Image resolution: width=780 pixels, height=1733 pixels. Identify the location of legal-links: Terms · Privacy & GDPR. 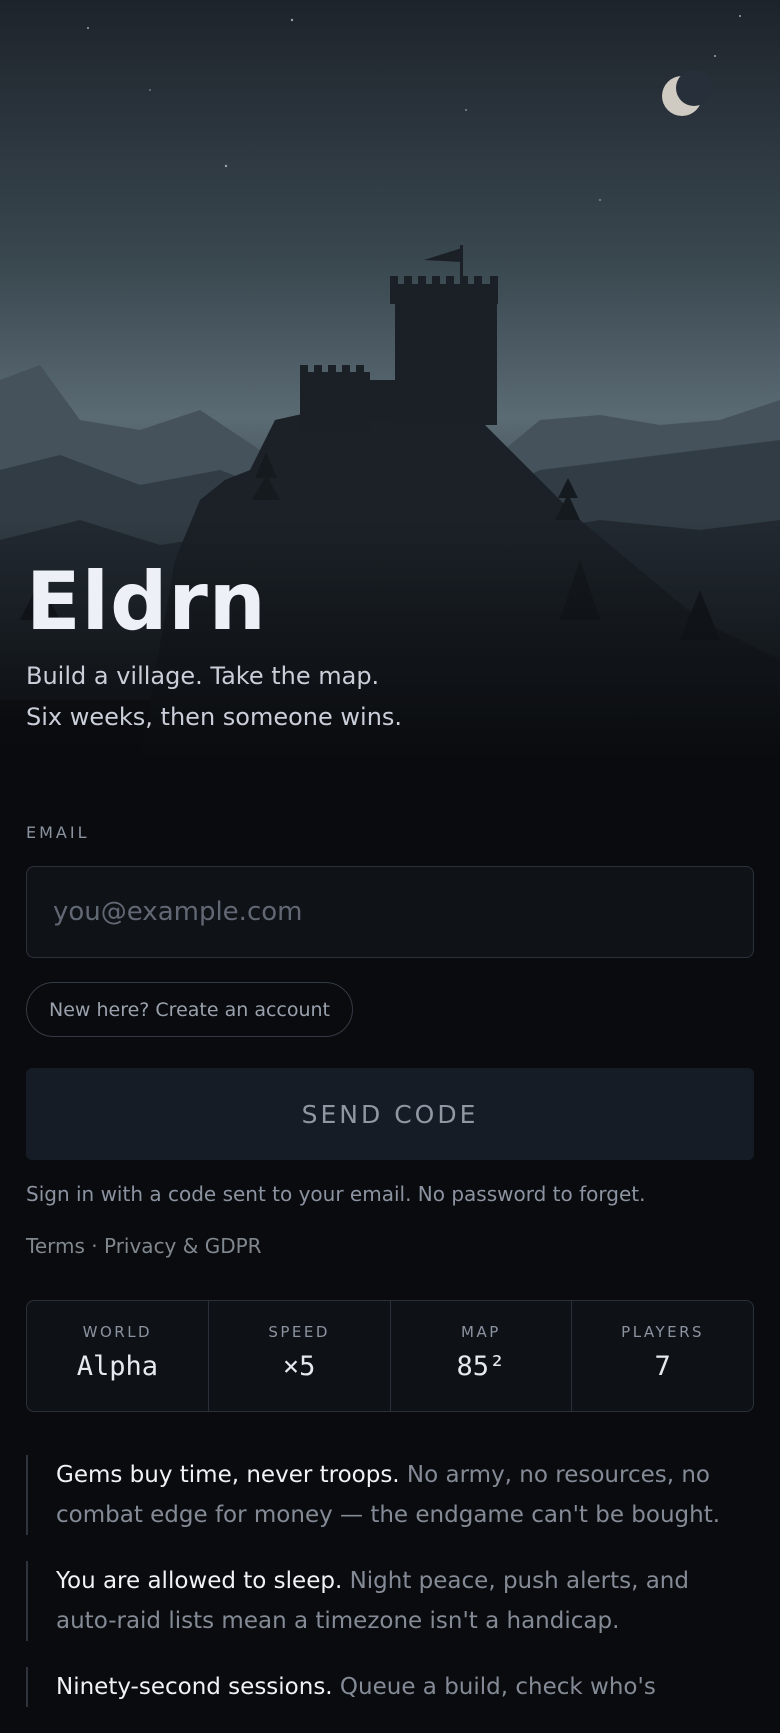
(144, 1246).